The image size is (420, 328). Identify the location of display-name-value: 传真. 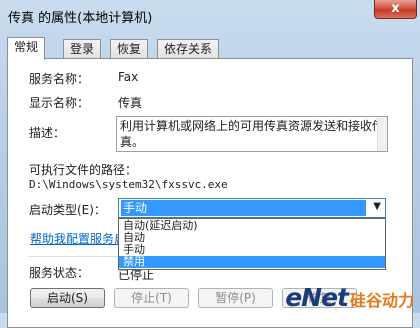
(130, 103).